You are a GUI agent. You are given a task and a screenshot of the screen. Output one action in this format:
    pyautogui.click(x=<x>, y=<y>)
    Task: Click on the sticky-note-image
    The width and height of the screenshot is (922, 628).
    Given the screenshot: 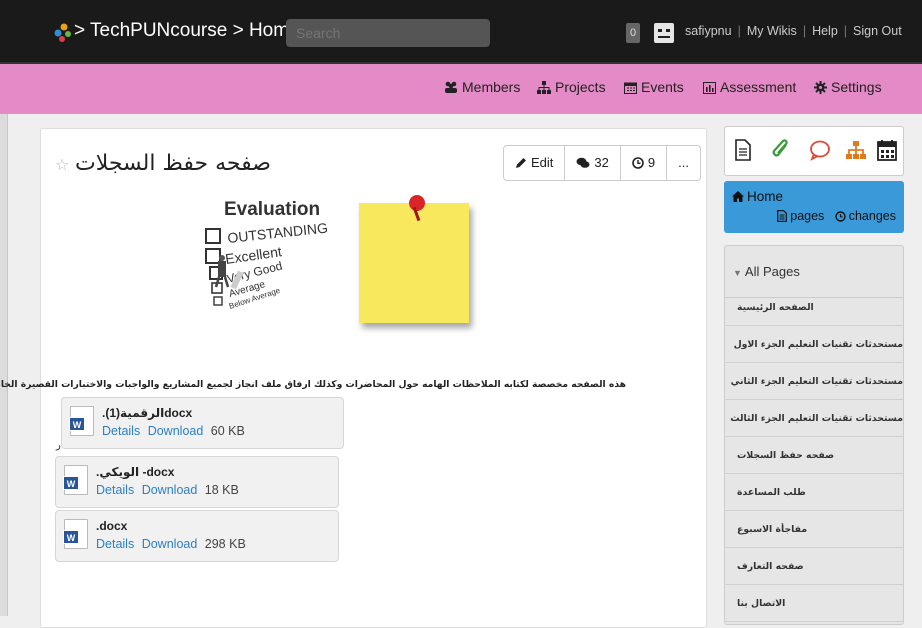 What is the action you would take?
    pyautogui.click(x=414, y=263)
    